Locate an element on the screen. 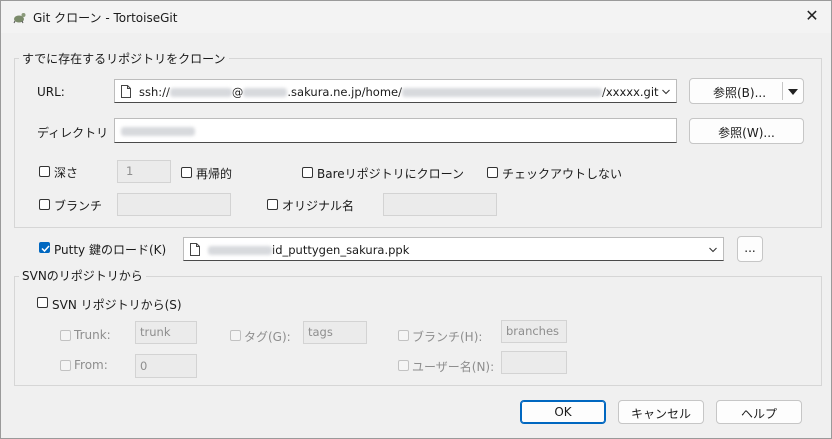  depth-label: 深さ is located at coordinates (66, 172).